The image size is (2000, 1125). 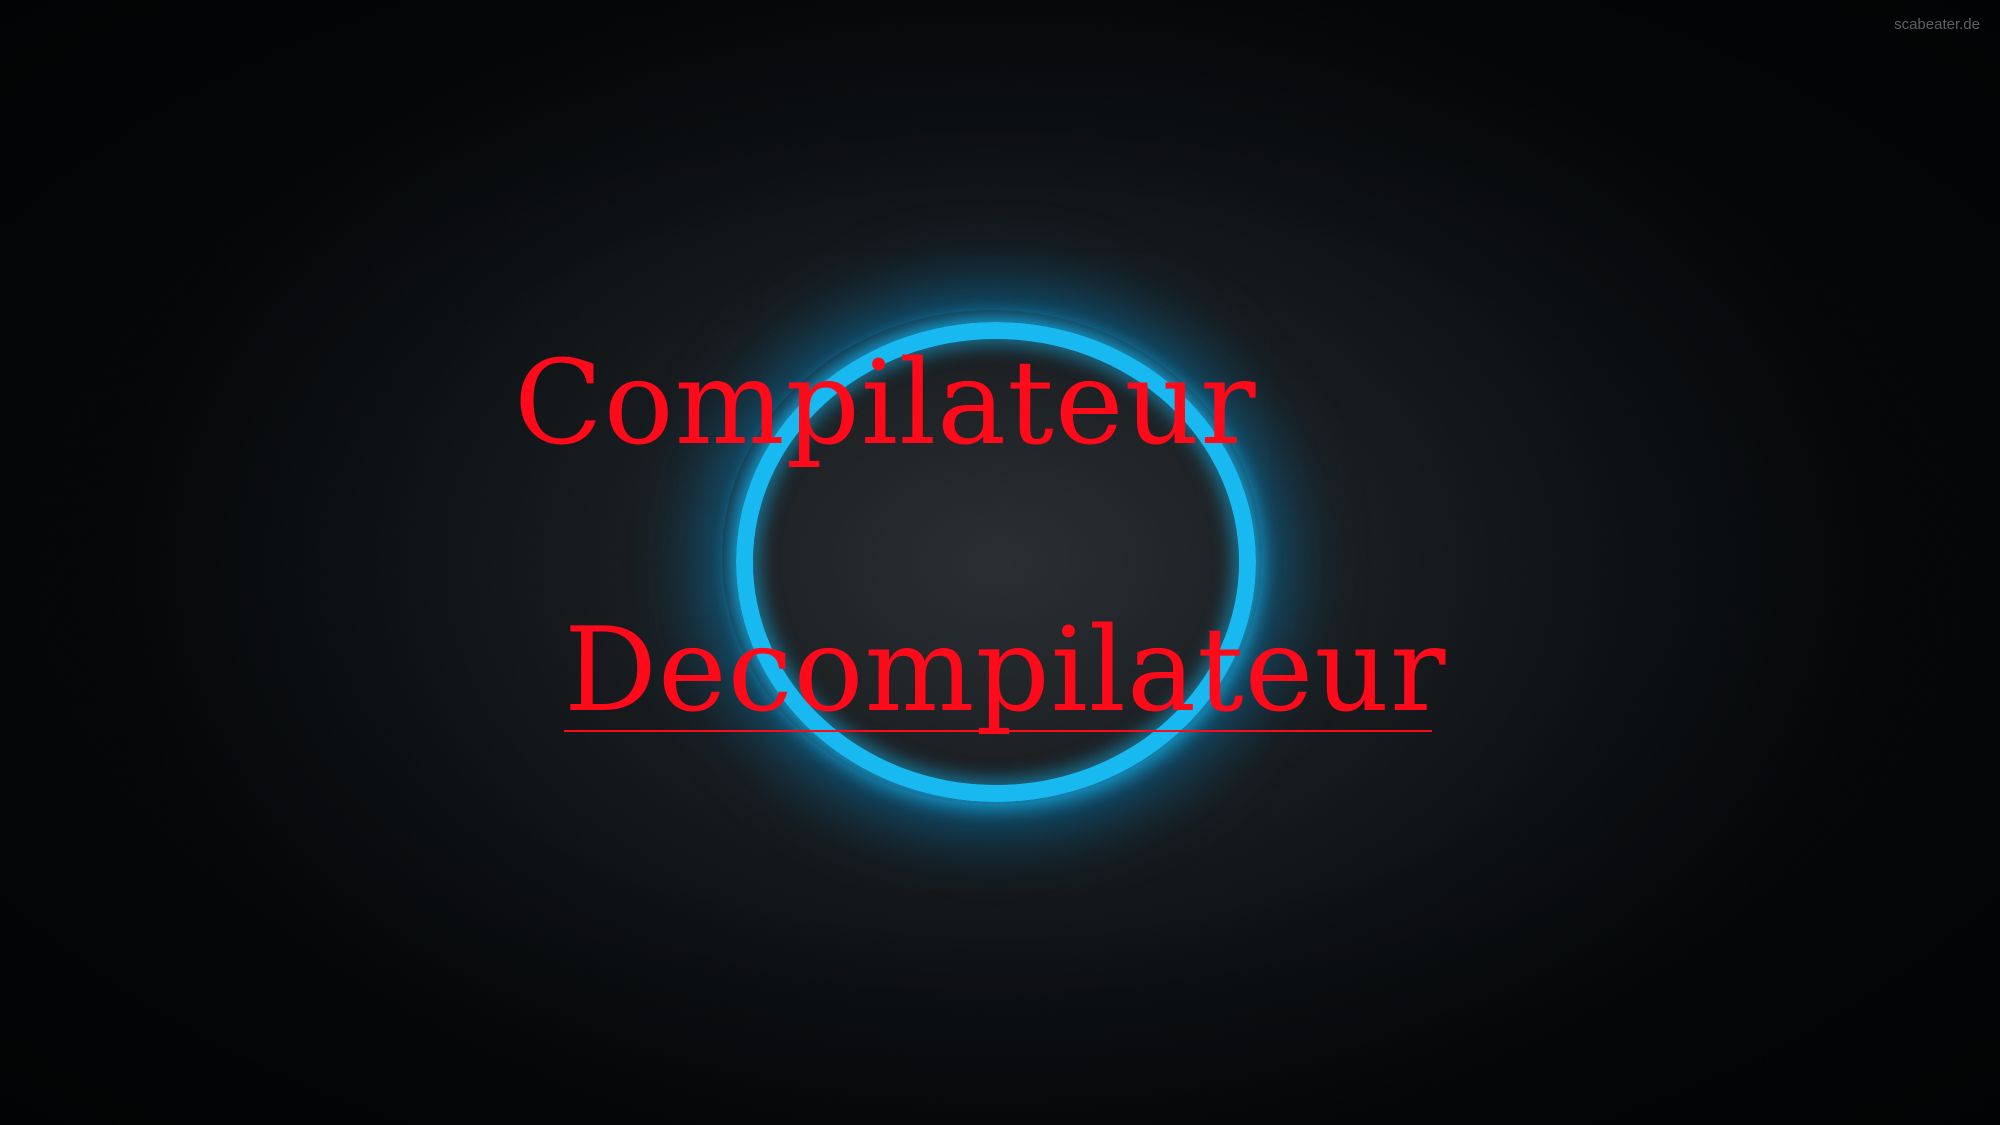 What do you see at coordinates (1005, 671) in the screenshot?
I see `decompiler-menu-item: Decompilateur` at bounding box center [1005, 671].